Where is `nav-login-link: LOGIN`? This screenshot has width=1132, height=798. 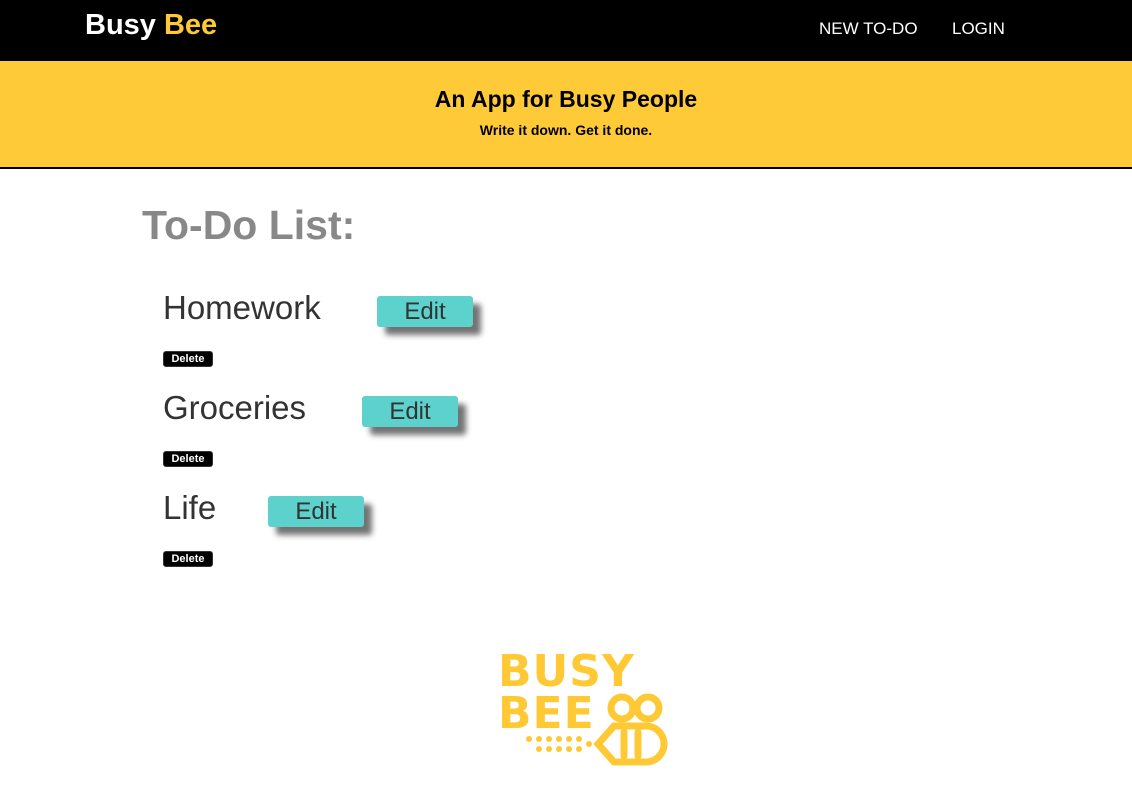
nav-login-link: LOGIN is located at coordinates (978, 29).